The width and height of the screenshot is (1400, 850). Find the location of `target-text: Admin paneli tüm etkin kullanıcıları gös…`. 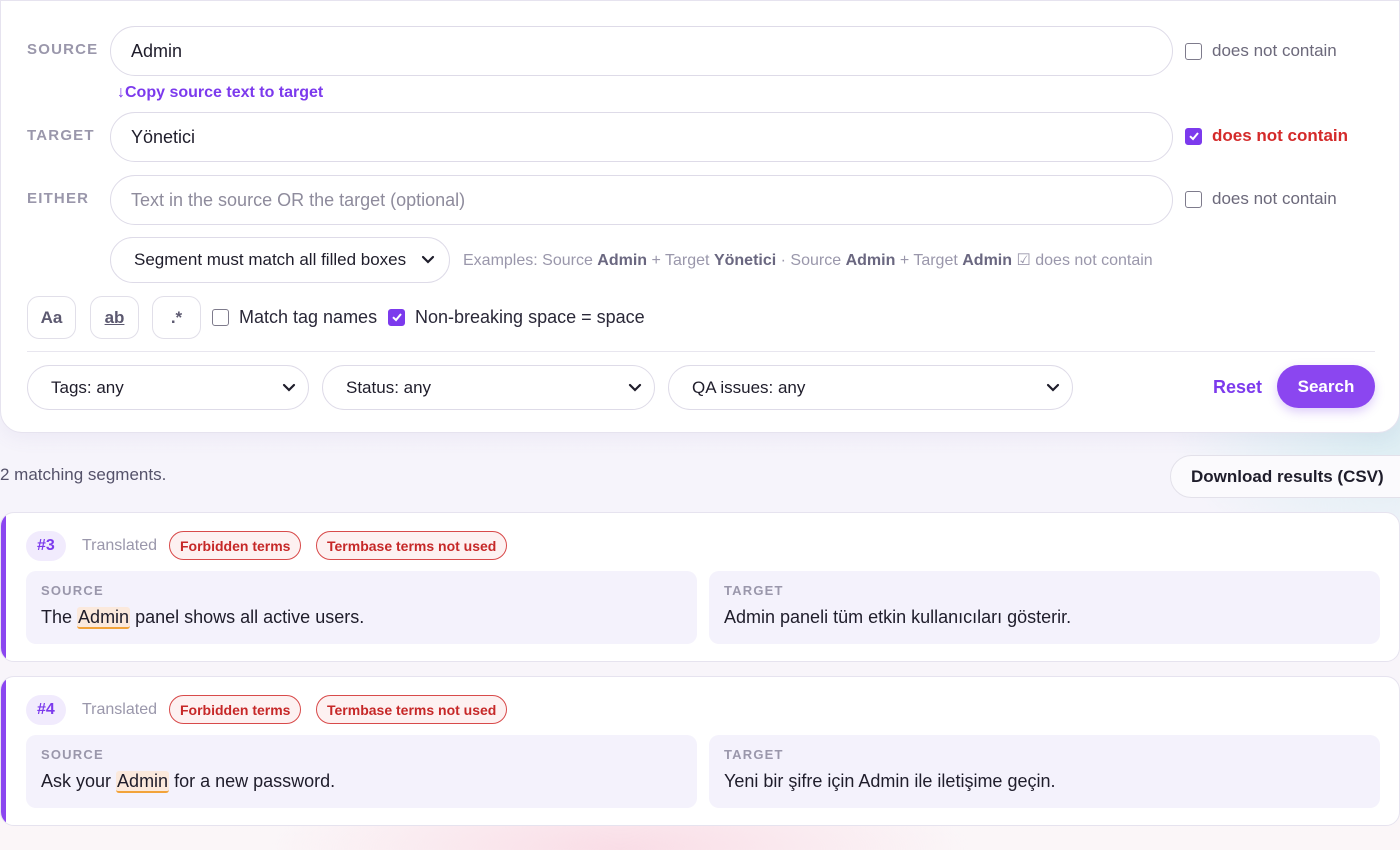

target-text: Admin paneli tüm etkin kullanıcıları gös… is located at coordinates (898, 617).